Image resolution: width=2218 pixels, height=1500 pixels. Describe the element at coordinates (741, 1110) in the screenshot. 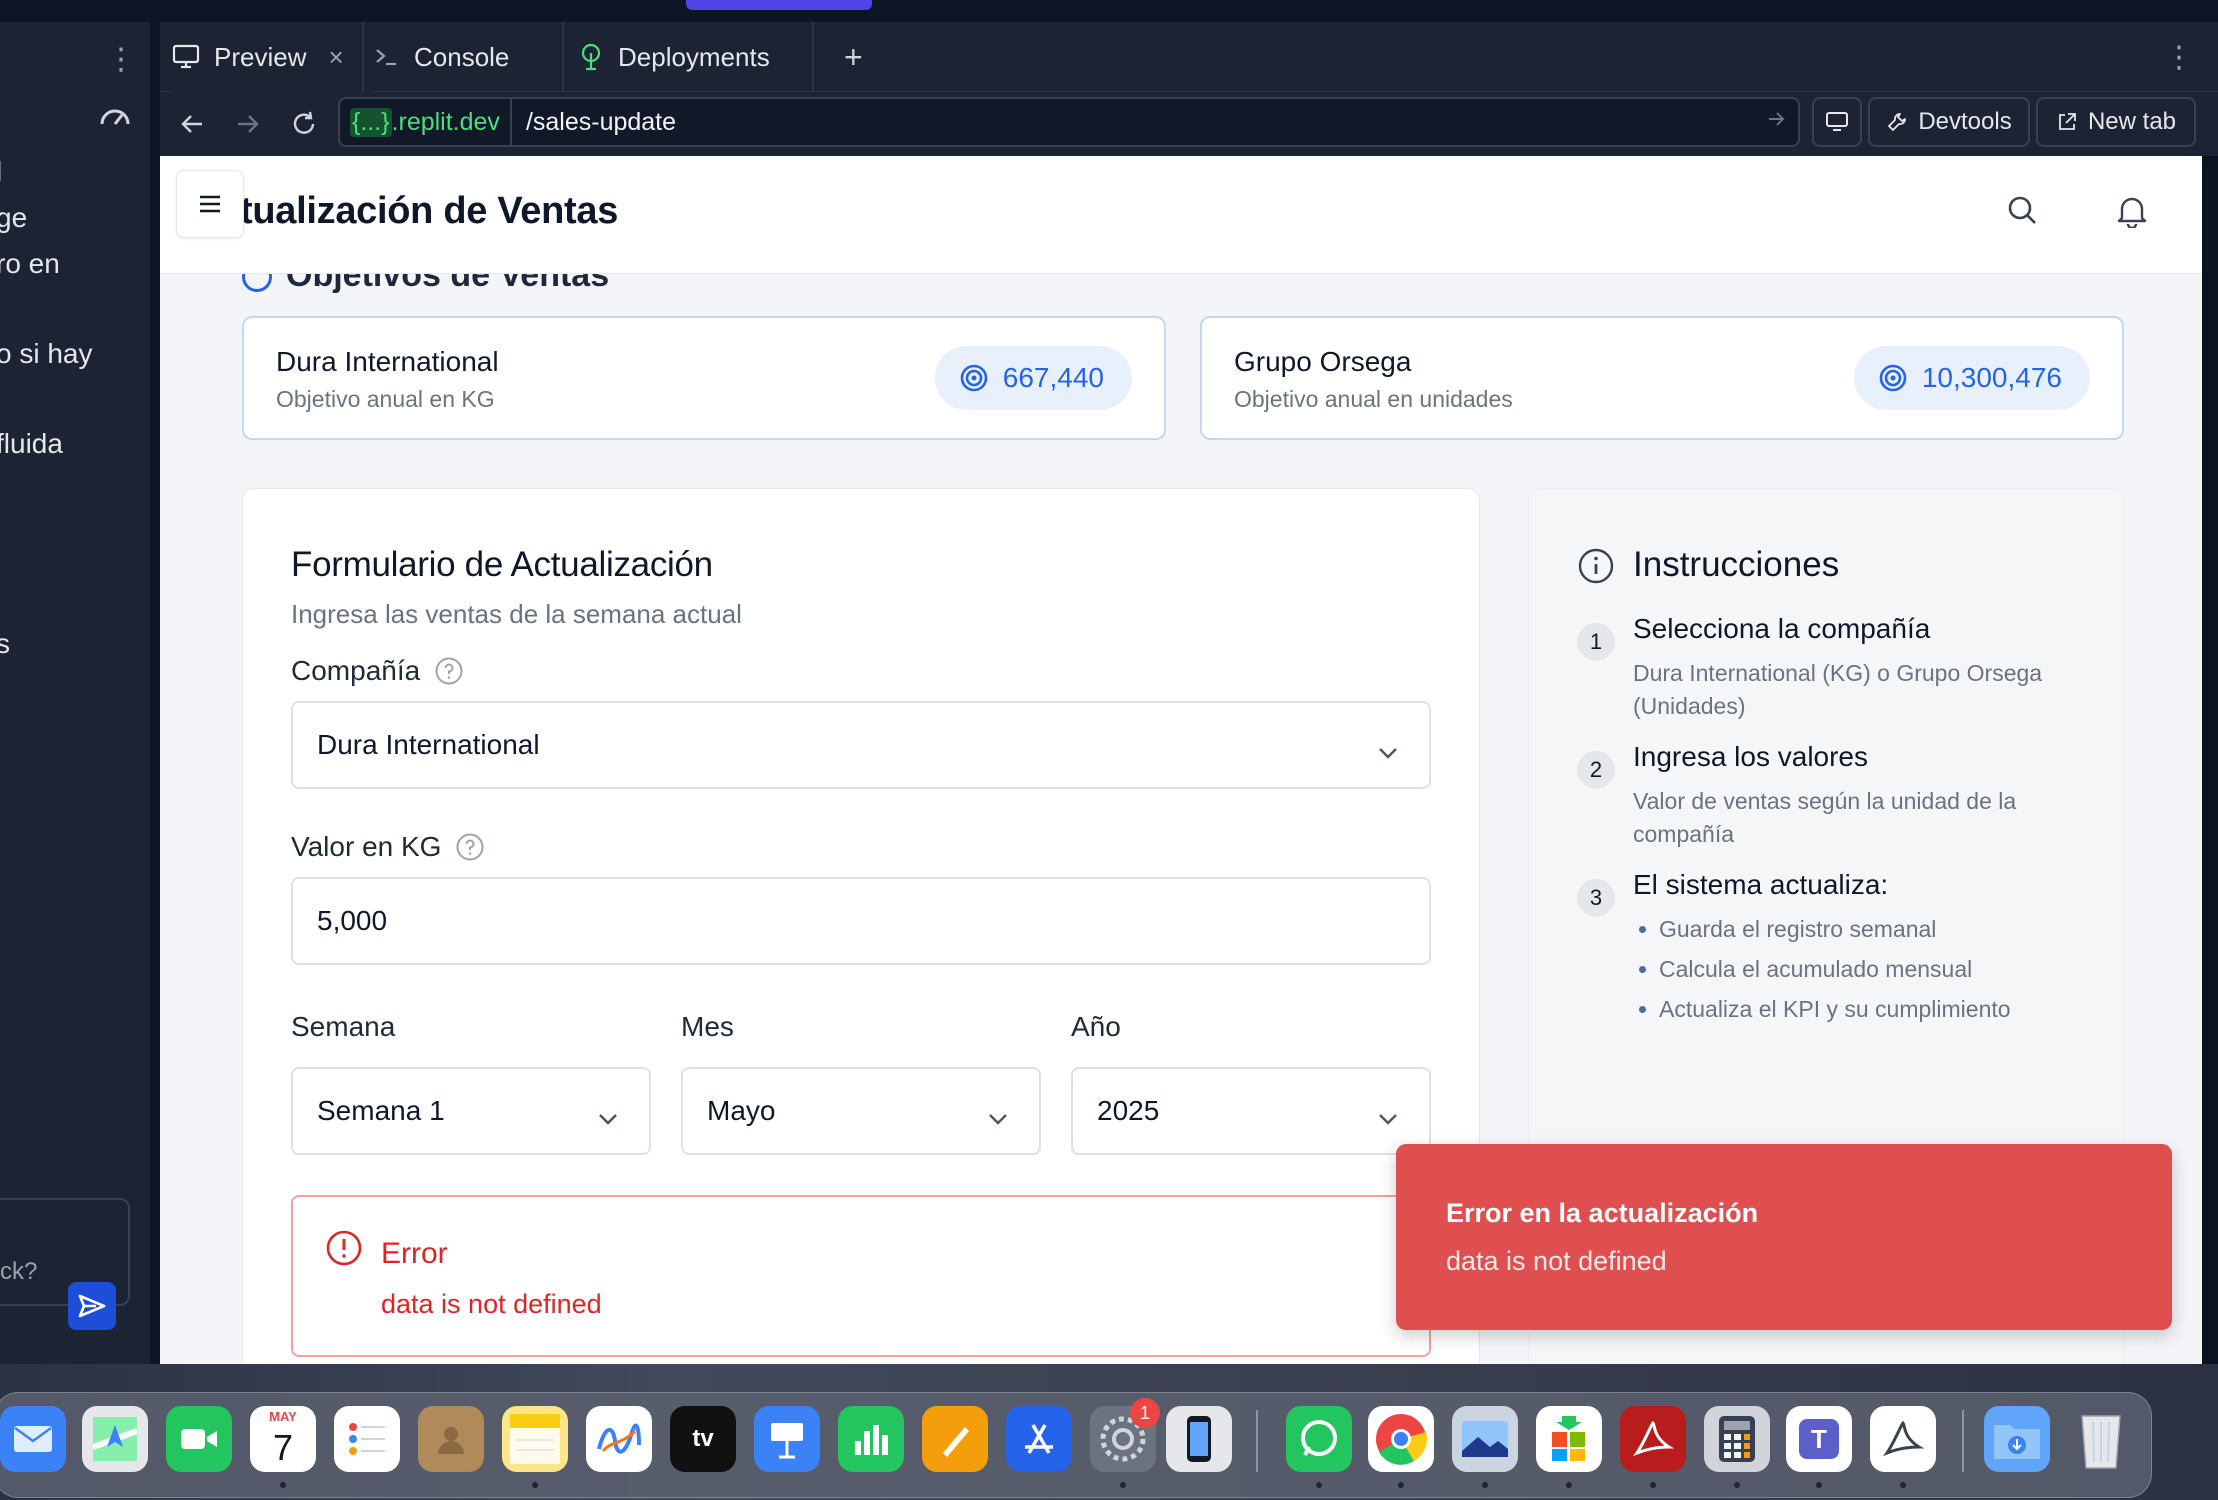

I see `month-select-value: Mayo` at that location.